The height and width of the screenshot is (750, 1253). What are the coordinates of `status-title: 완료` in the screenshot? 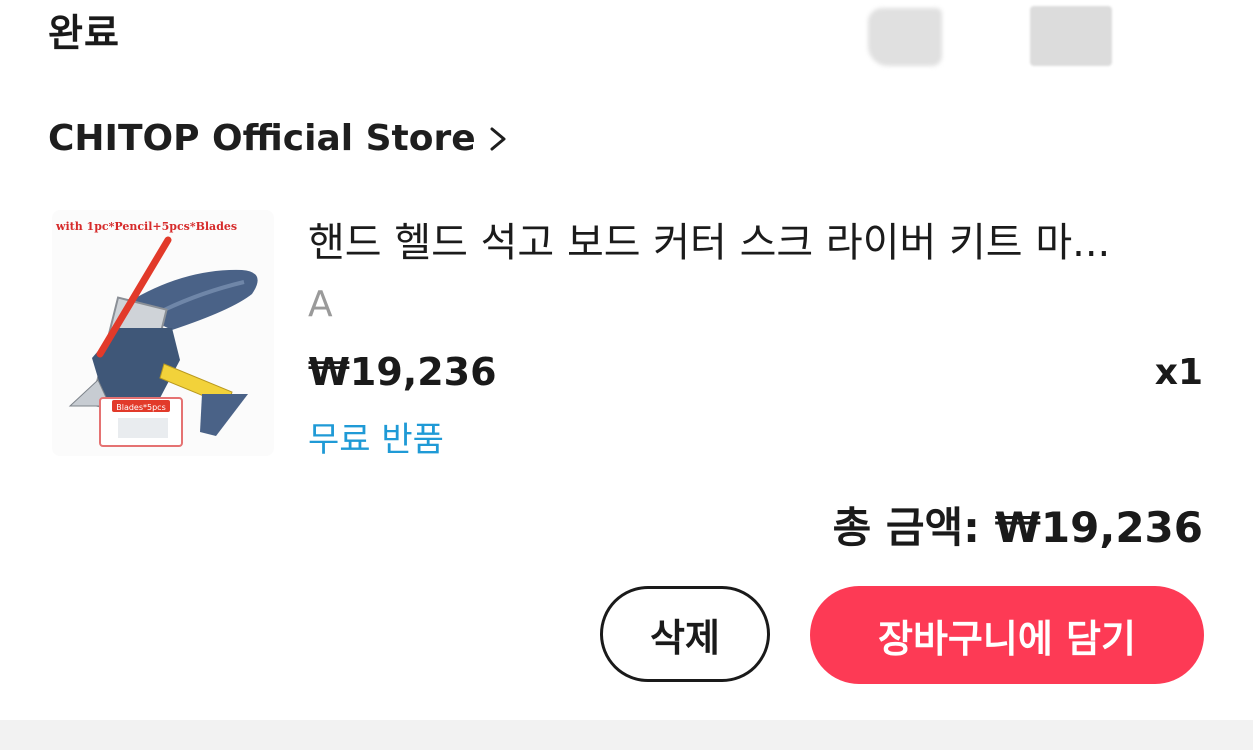 It's located at (84, 33).